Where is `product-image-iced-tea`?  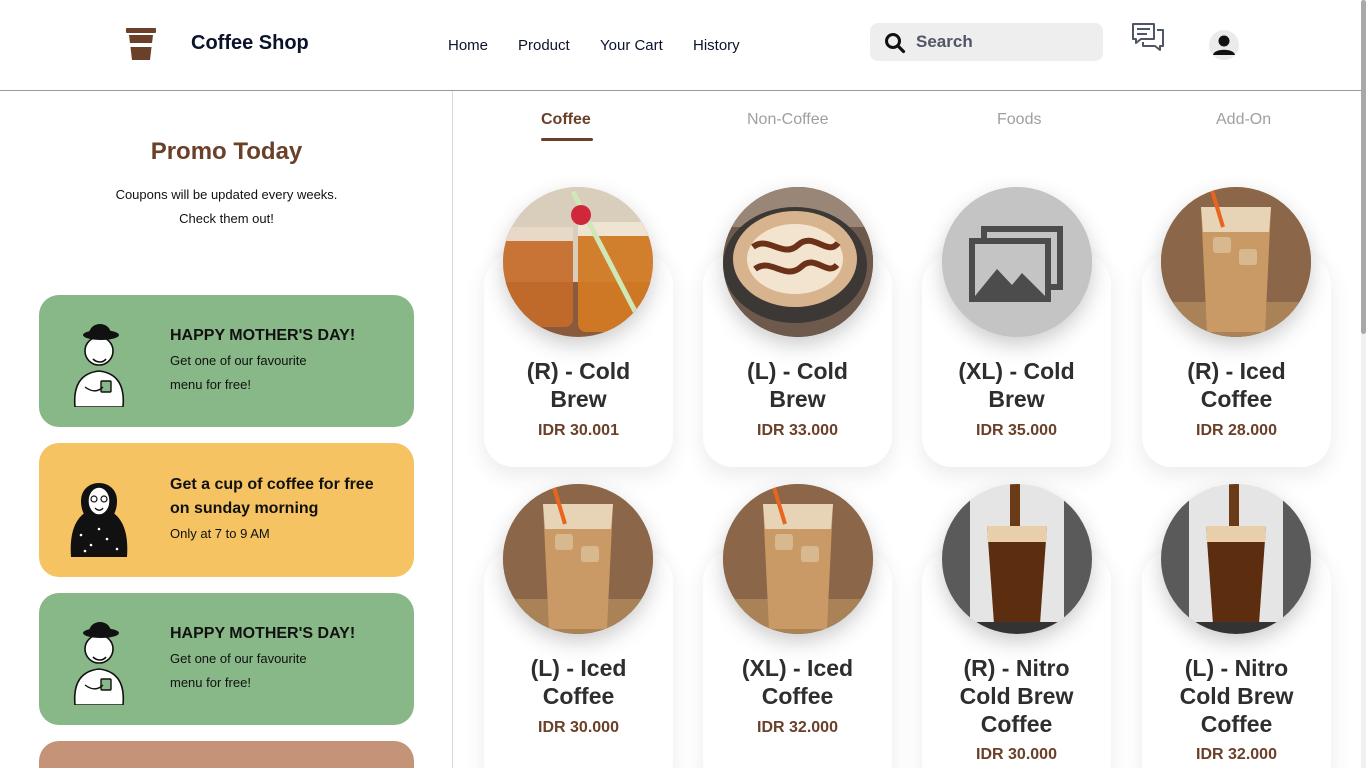 product-image-iced-tea is located at coordinates (578, 262).